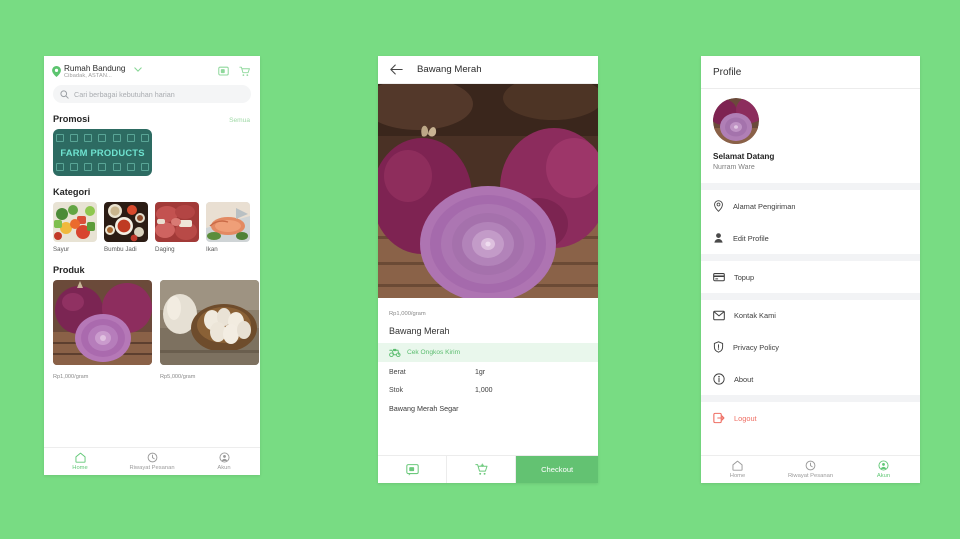 This screenshot has width=960, height=539. What do you see at coordinates (434, 352) in the screenshot?
I see `check-shipping-label: Cek Ongkos Kirim` at bounding box center [434, 352].